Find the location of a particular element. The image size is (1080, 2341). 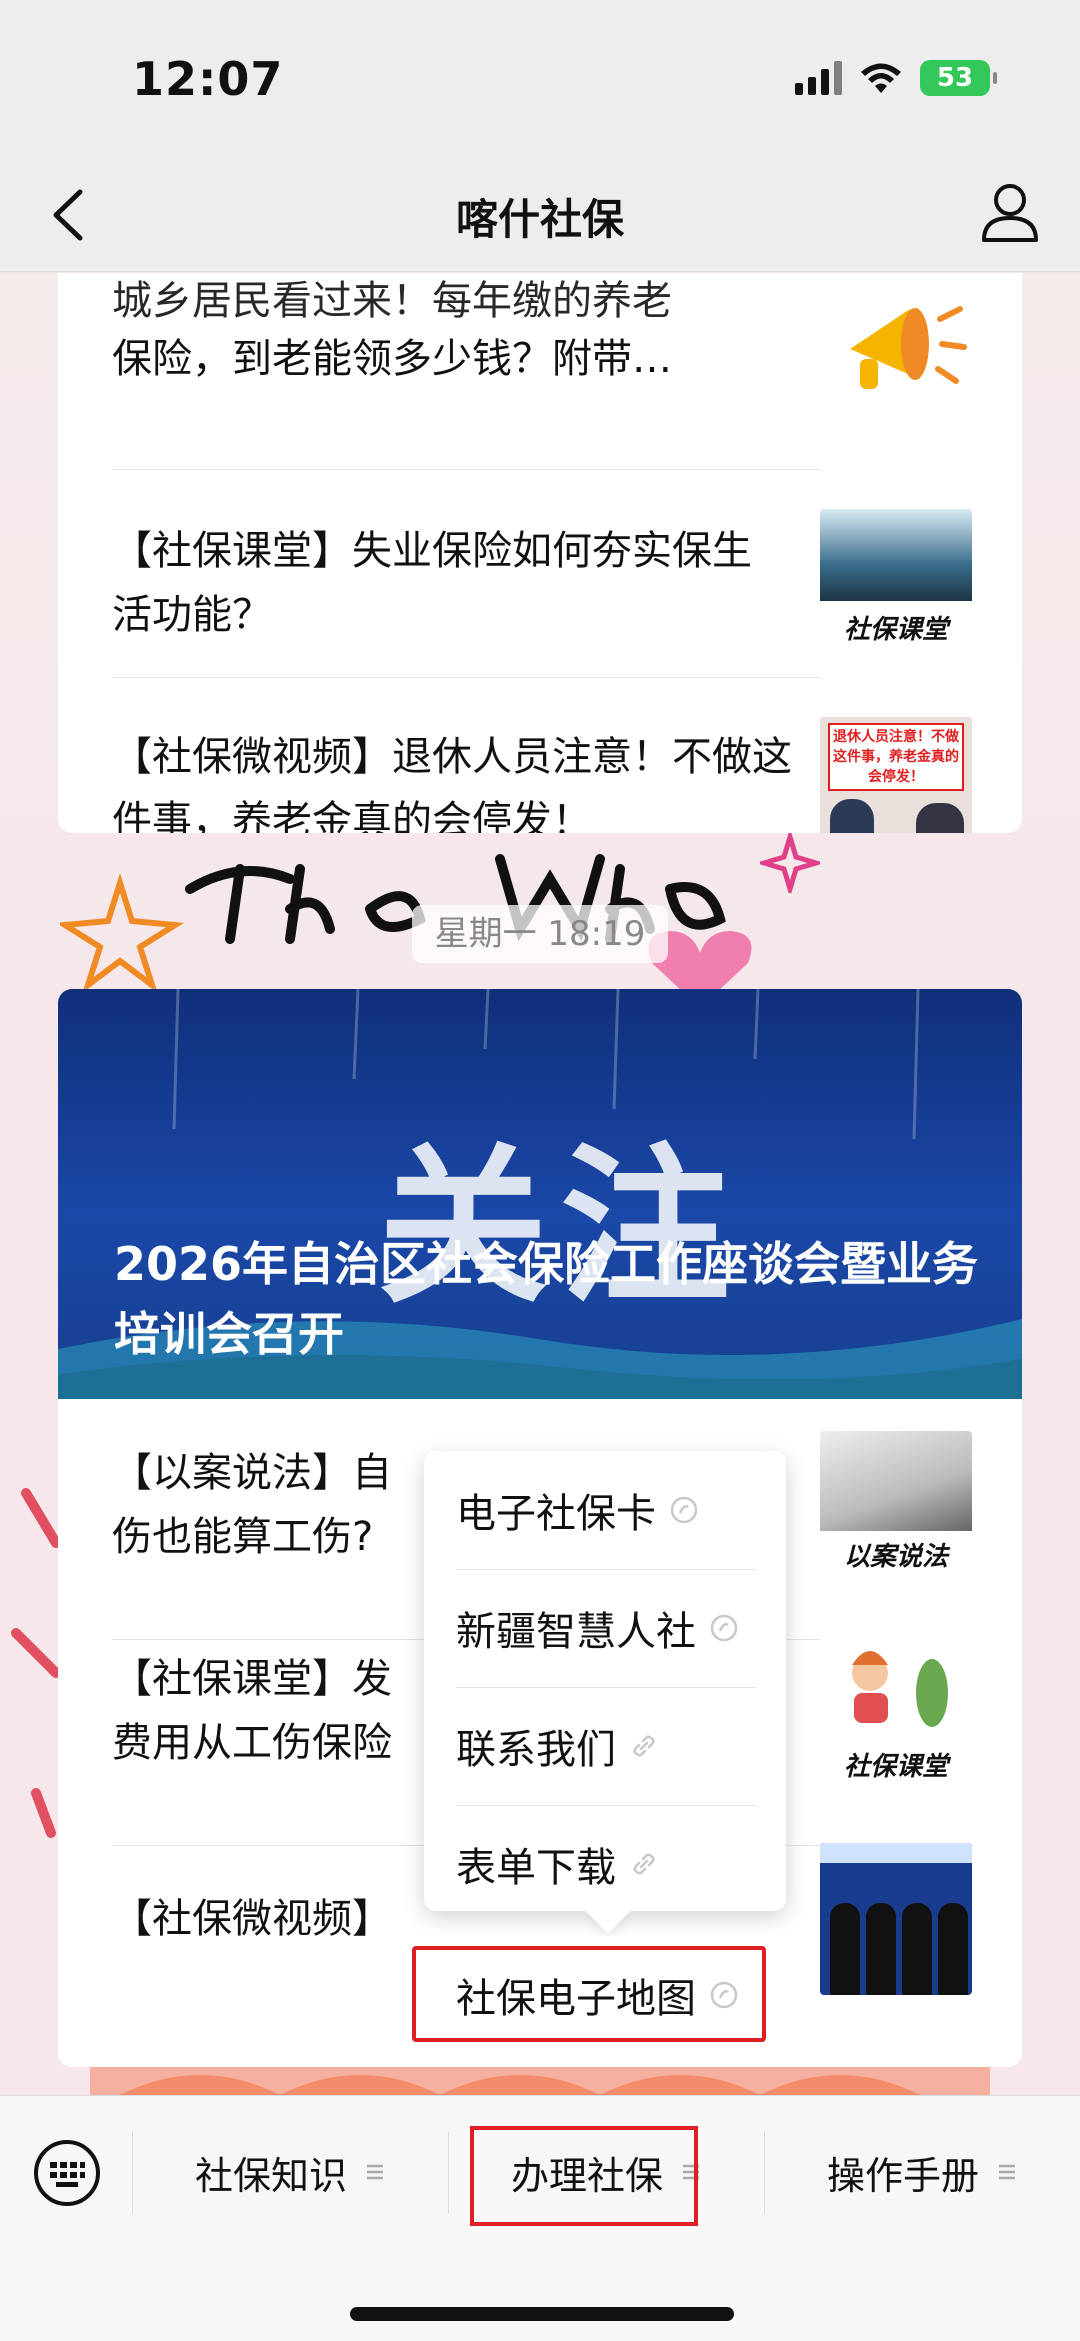

article-title: 【社保课堂】发 费用从工伤保险 is located at coordinates (272, 1711).